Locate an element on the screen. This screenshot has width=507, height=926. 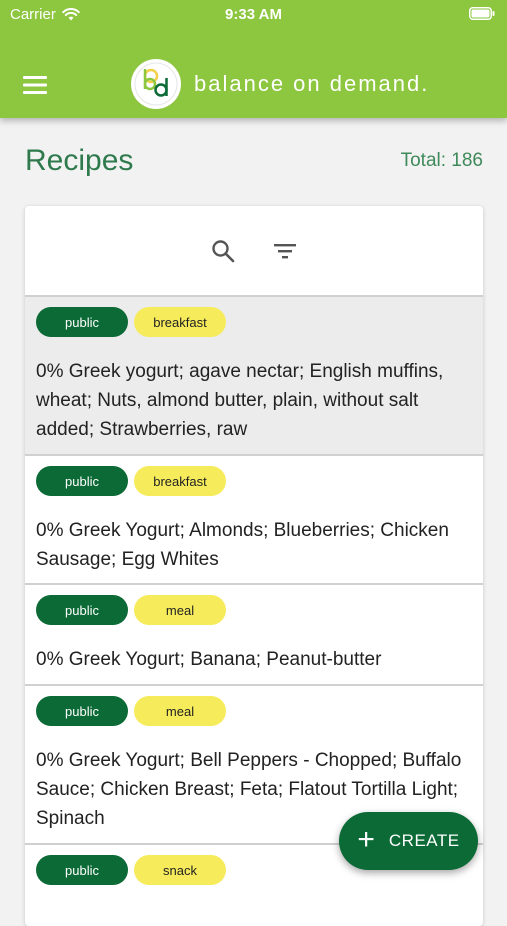
brand-name: balance on demand. is located at coordinates (312, 83).